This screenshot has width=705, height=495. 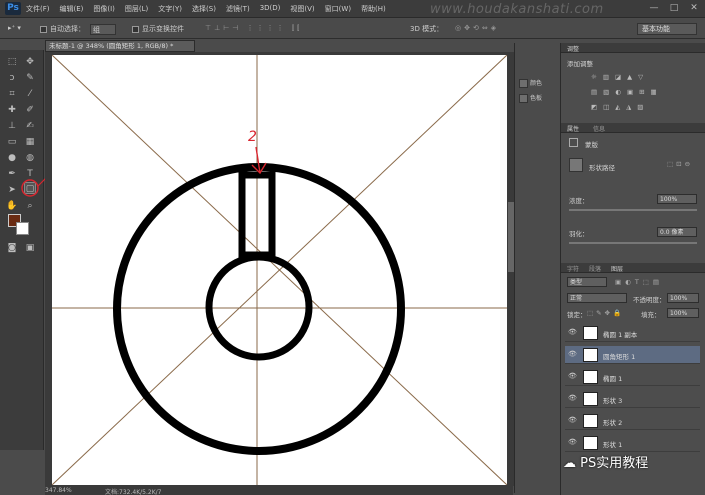 What do you see at coordinates (632, 377) in the screenshot?
I see `layer-row: 👁 椭圆 1` at bounding box center [632, 377].